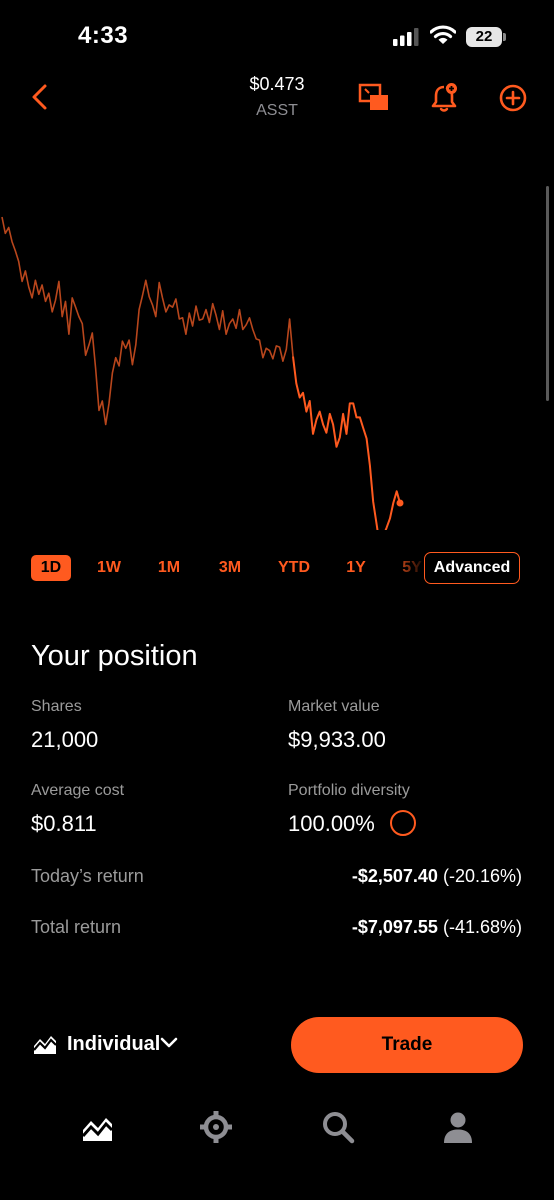  What do you see at coordinates (394, 876) in the screenshot?
I see `todays-return-amount: -$2,507.40` at bounding box center [394, 876].